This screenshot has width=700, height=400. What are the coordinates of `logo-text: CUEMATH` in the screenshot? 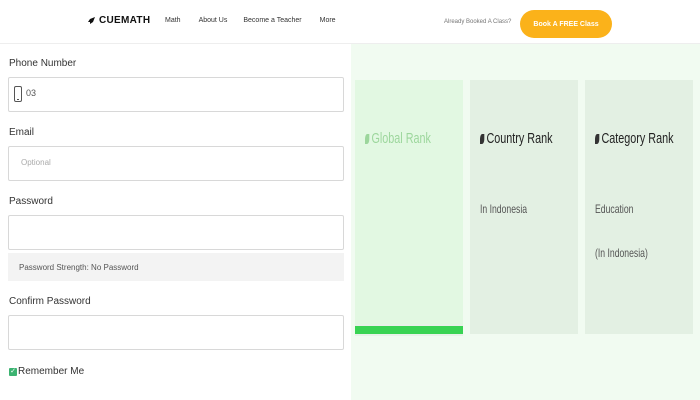 It's located at (125, 20).